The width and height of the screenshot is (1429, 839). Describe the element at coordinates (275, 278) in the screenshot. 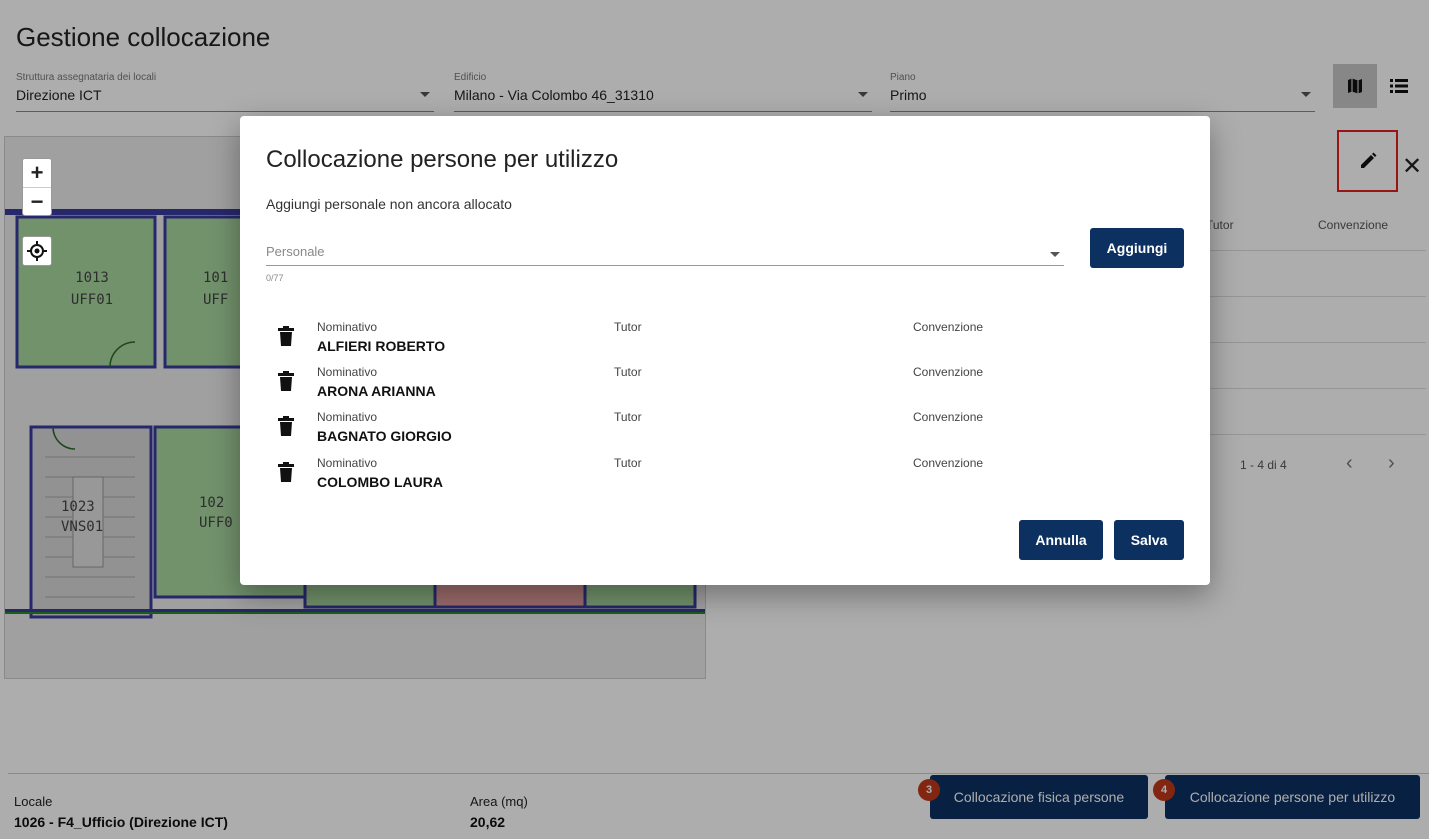

I see `personale-counter: 0/77` at that location.